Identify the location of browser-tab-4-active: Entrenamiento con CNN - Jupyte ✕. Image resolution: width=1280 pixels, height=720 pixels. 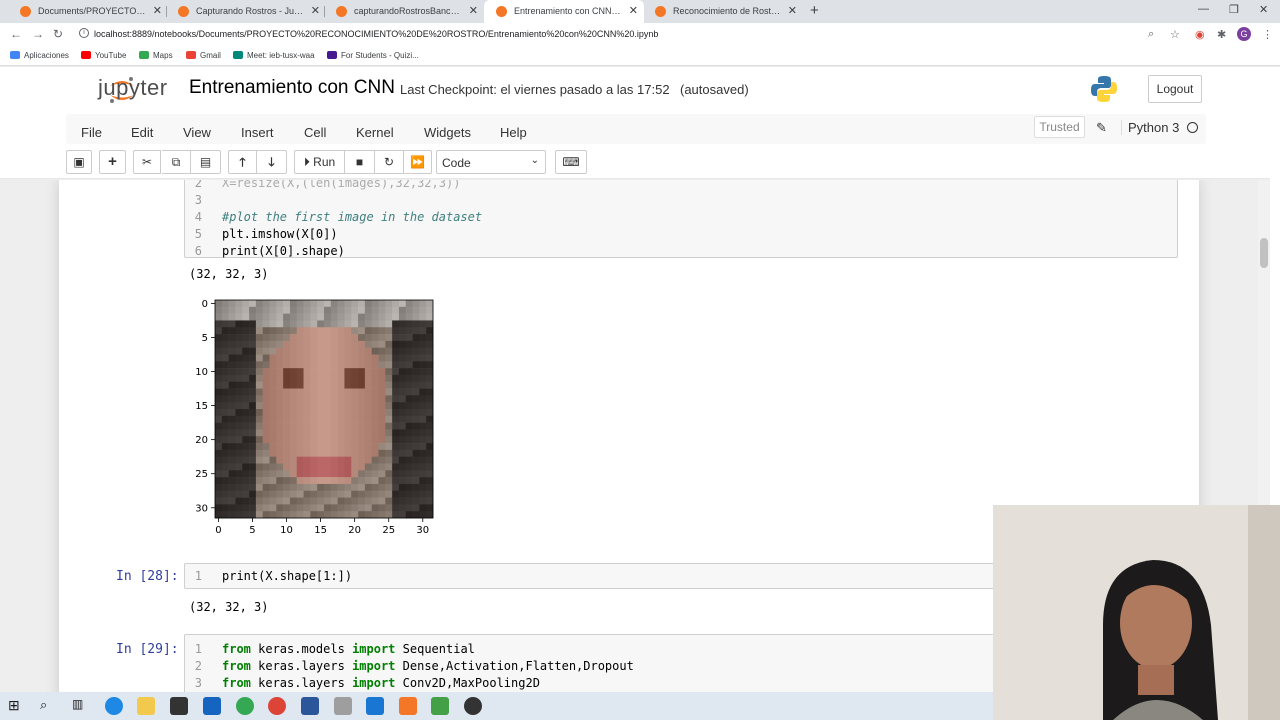
(564, 11).